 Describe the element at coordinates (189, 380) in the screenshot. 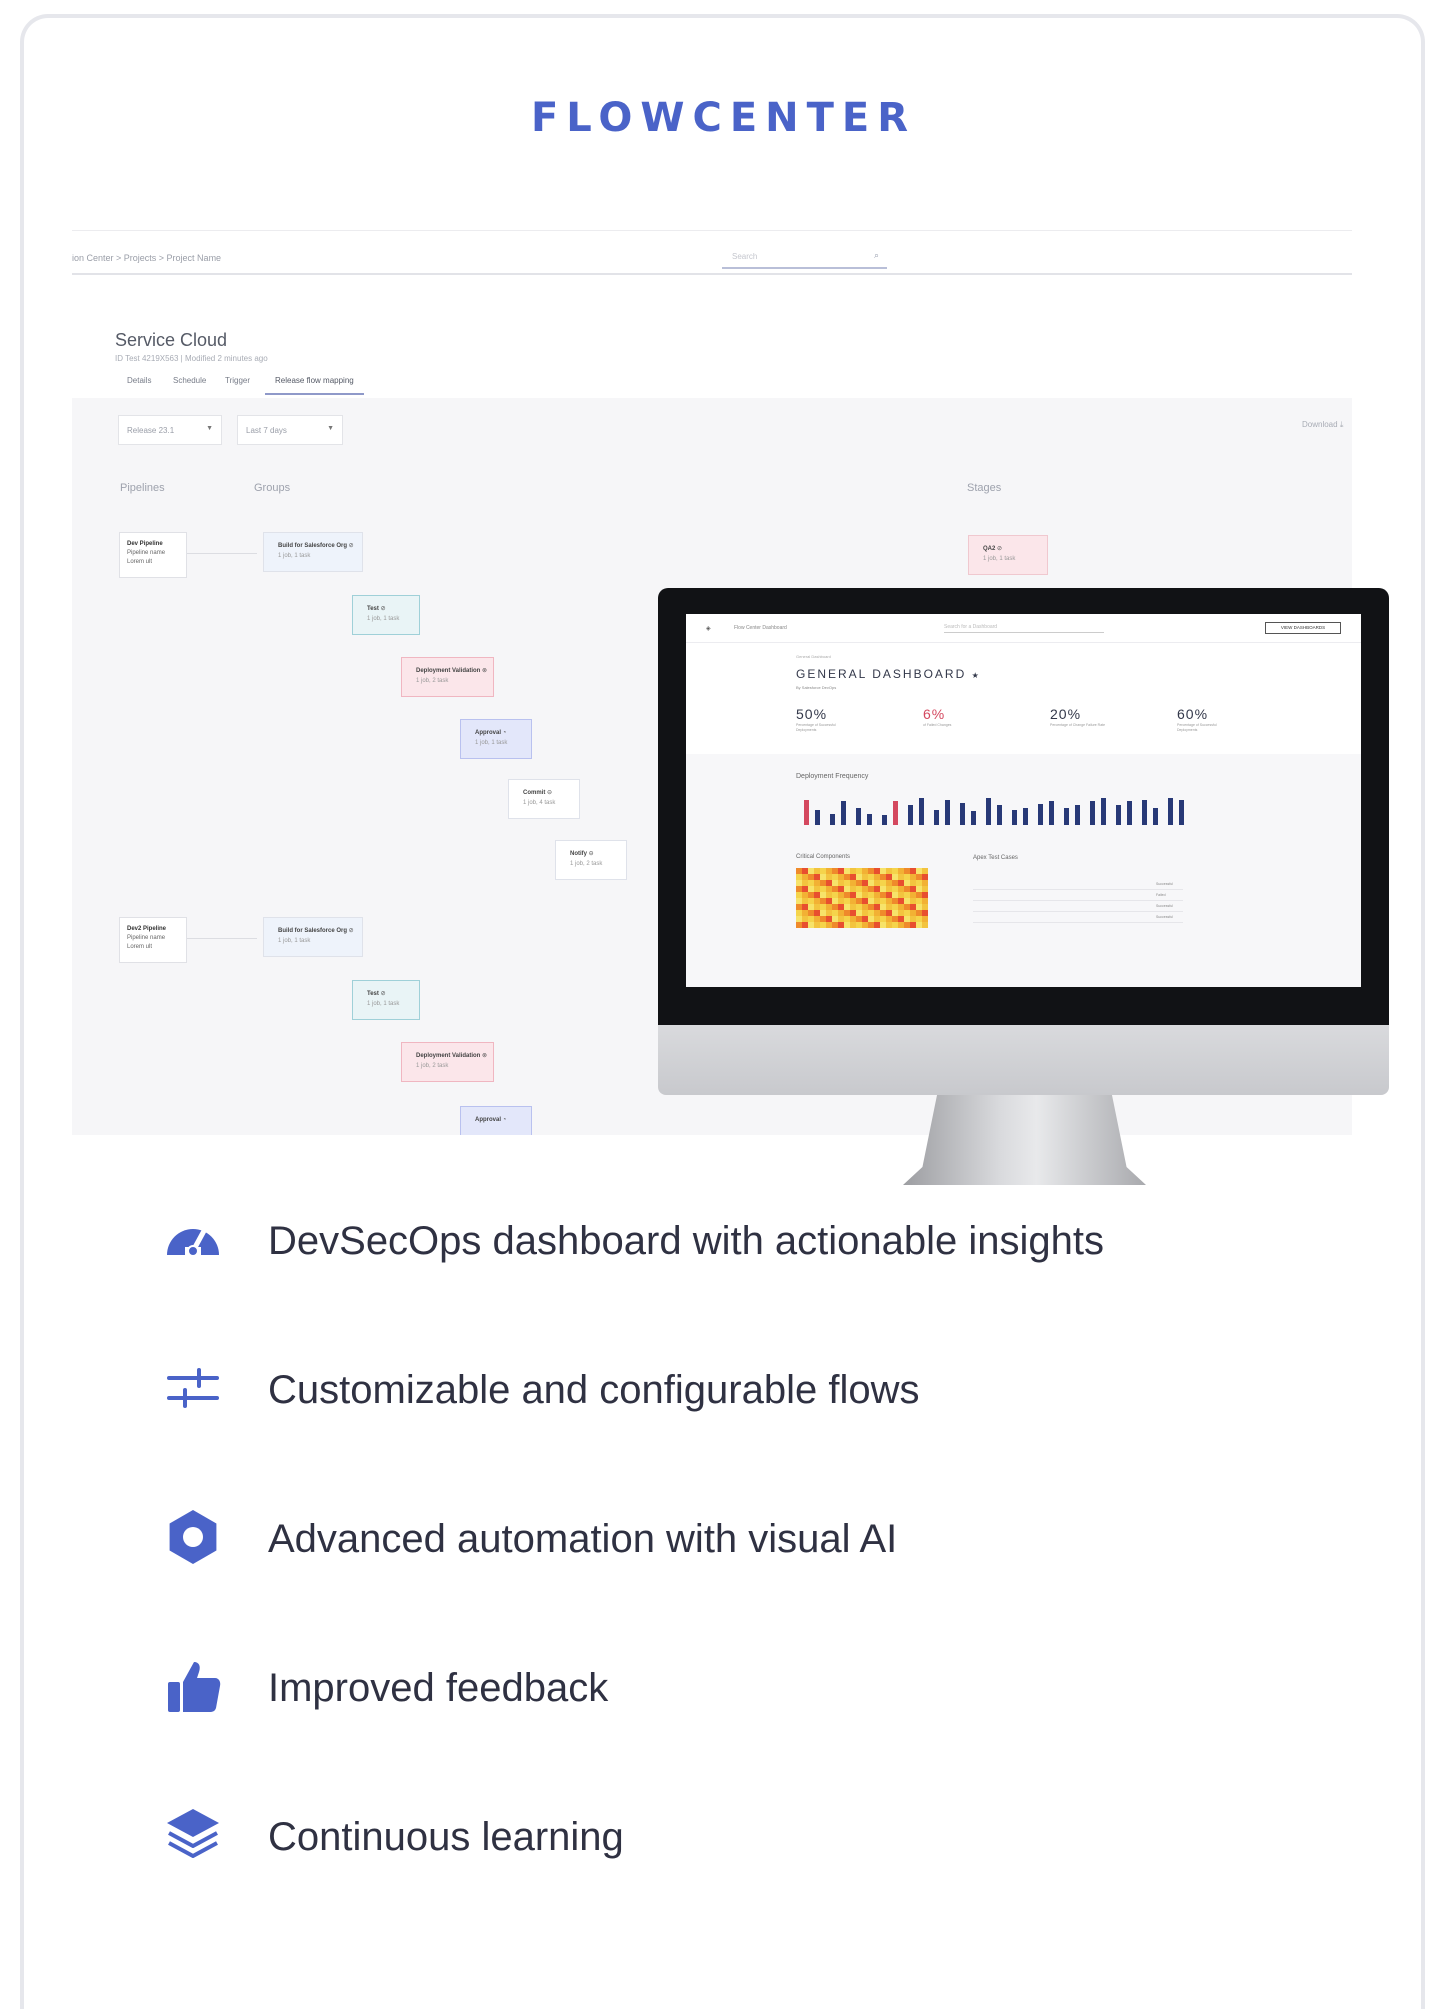

I see `tab-schedule: Schedule` at that location.